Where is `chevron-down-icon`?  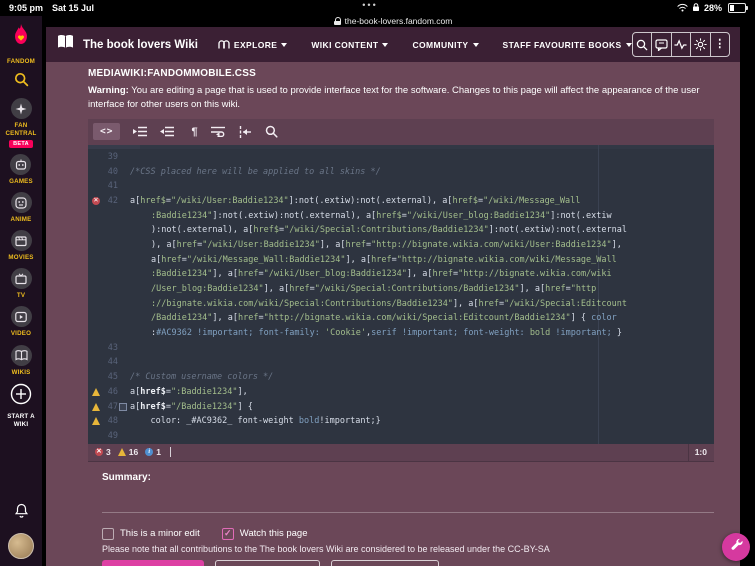
chevron-down-icon is located at coordinates (475, 44).